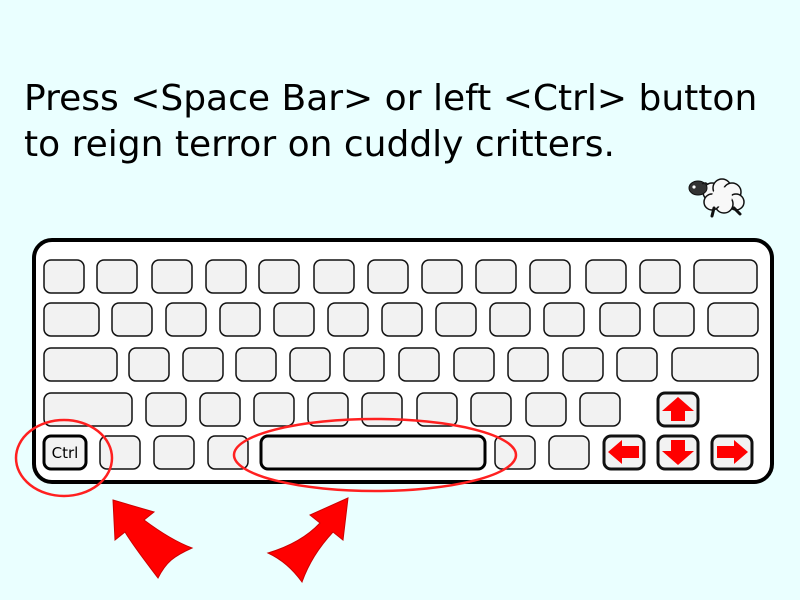 Image resolution: width=800 pixels, height=600 pixels. I want to click on left-arrow-key, so click(624, 452).